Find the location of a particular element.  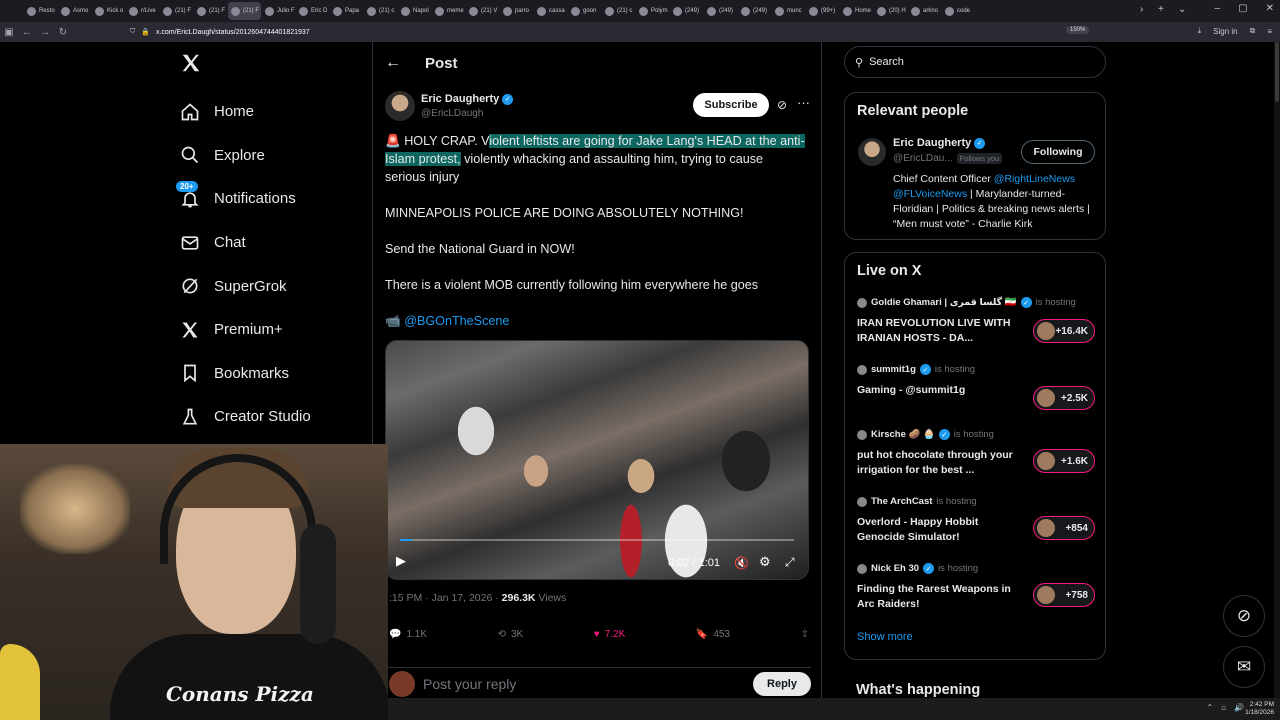

page-scrollbar is located at coordinates (1277, 370).